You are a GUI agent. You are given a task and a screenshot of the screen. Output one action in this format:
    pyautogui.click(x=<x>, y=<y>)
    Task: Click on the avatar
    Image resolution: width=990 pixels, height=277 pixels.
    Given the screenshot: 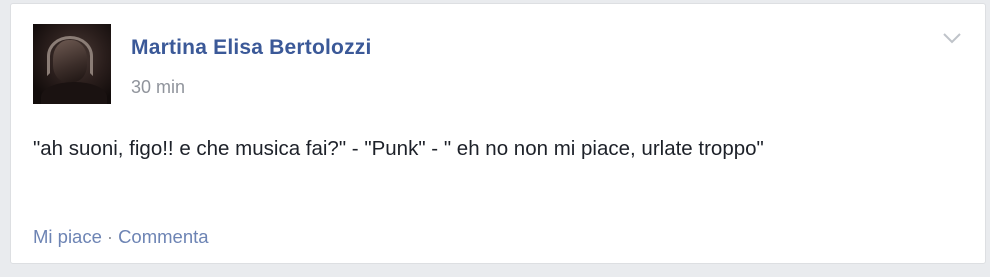 What is the action you would take?
    pyautogui.click(x=72, y=64)
    